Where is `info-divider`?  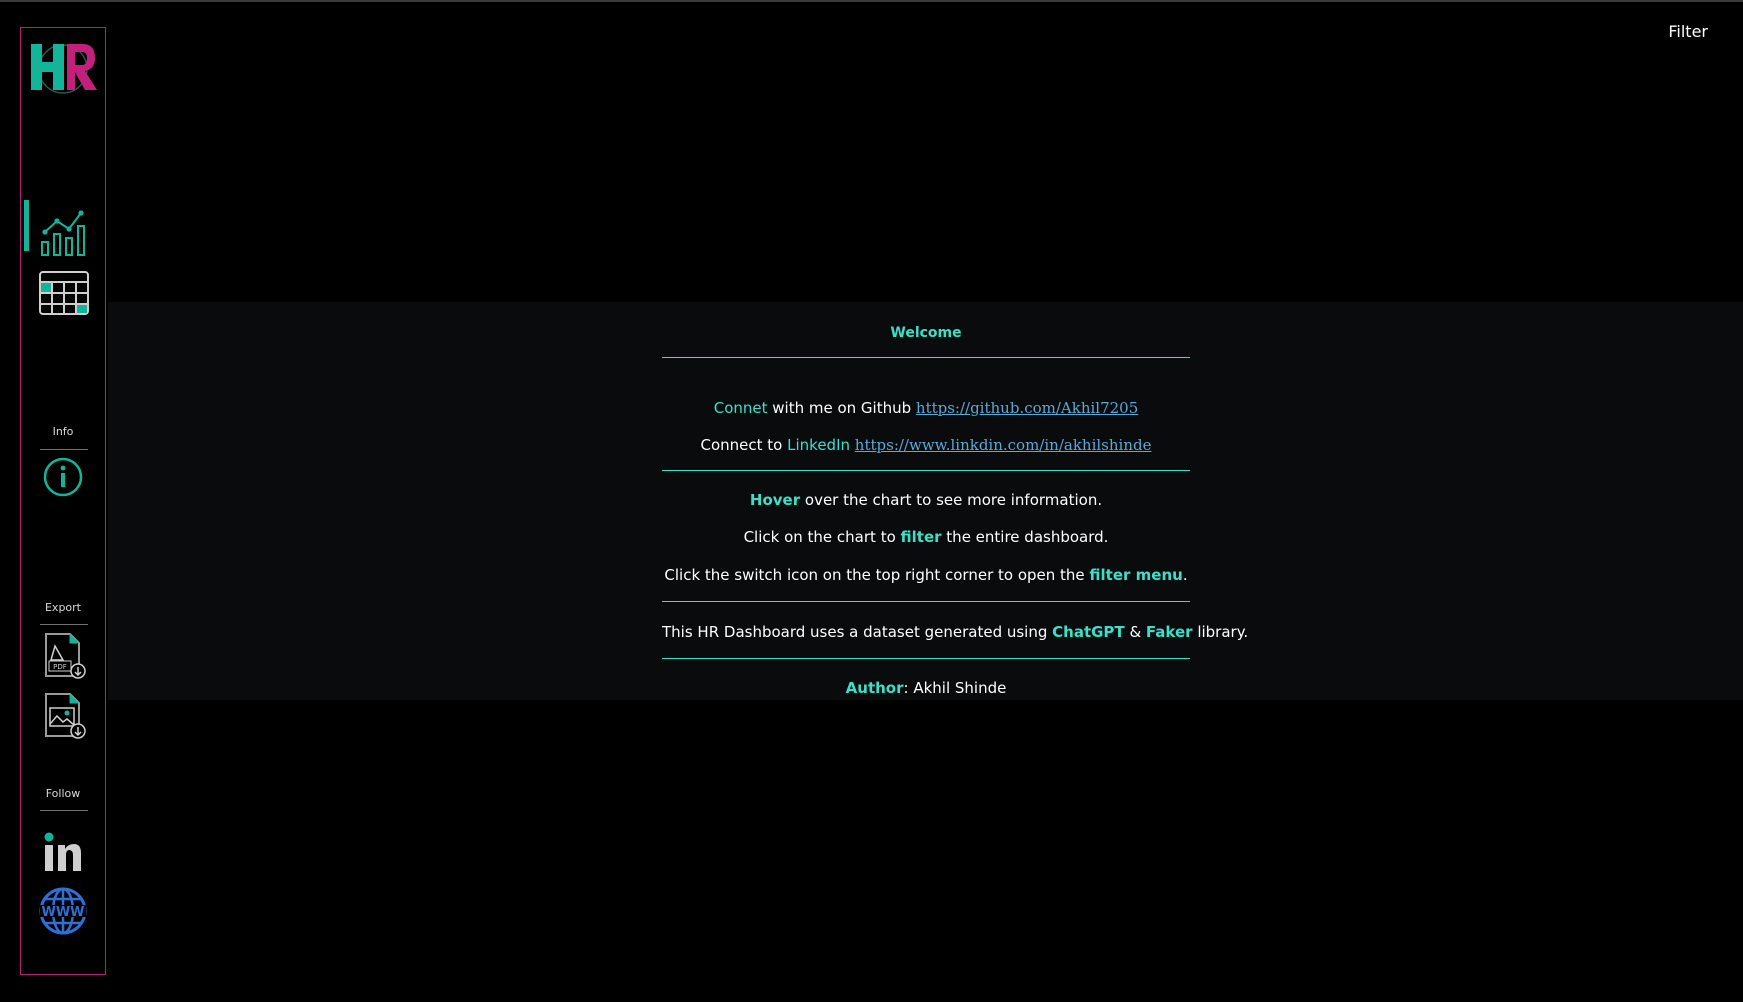
info-divider is located at coordinates (64, 449).